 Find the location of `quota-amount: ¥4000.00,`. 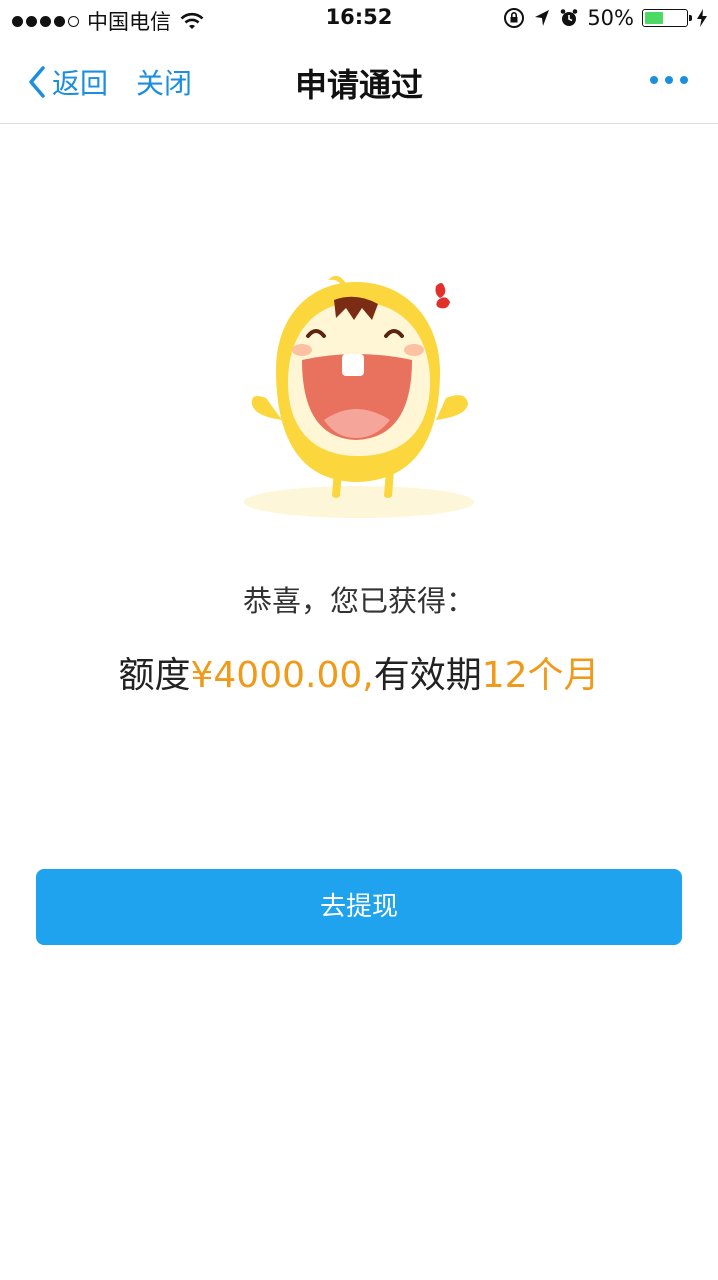

quota-amount: ¥4000.00, is located at coordinates (282, 675).